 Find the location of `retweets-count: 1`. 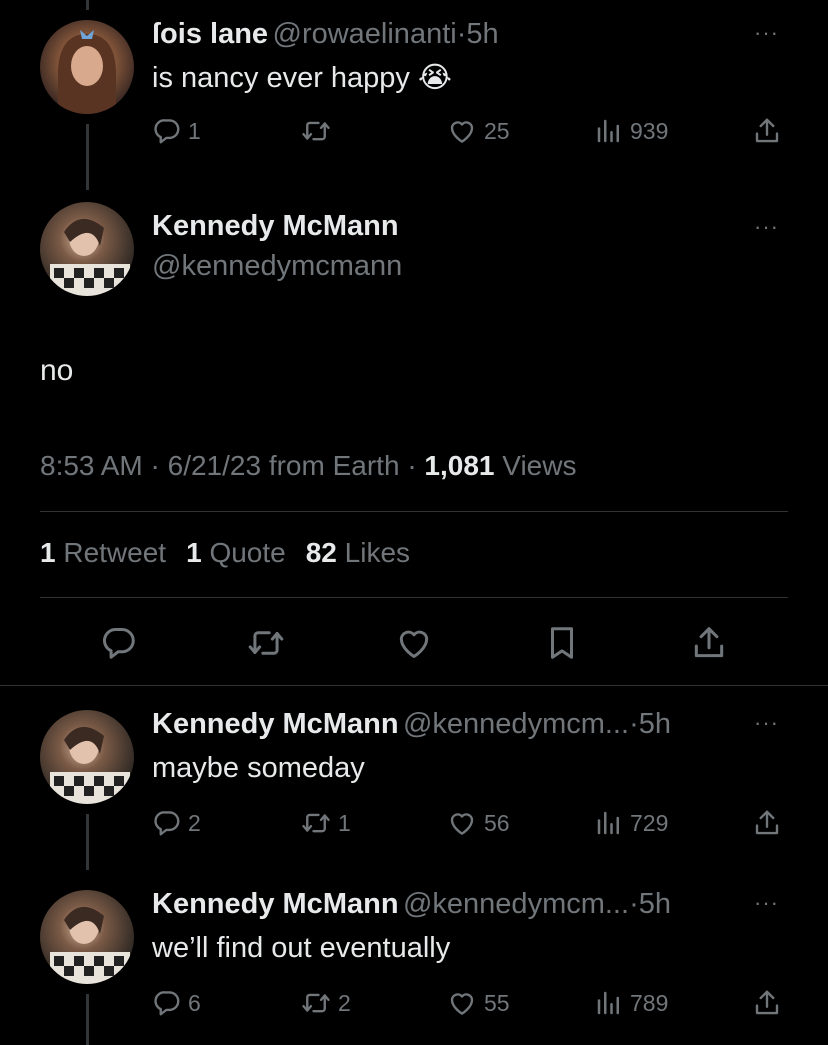

retweets-count: 1 is located at coordinates (48, 552).